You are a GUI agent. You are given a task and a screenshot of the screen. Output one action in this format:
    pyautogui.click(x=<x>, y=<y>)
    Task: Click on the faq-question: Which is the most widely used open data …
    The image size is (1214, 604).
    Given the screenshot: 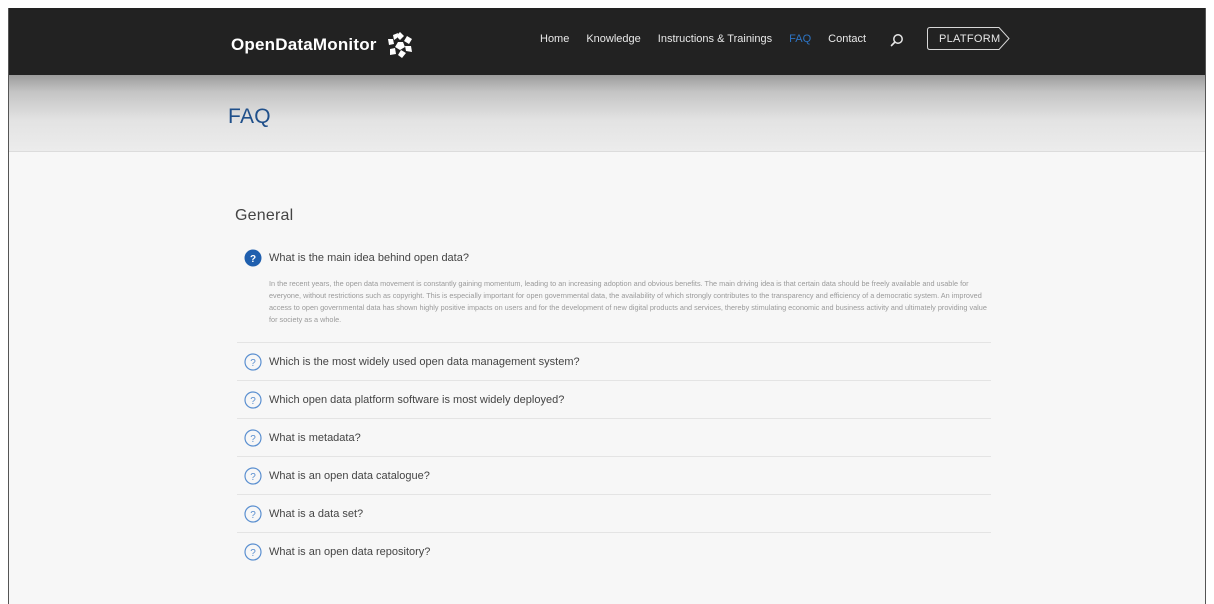 What is the action you would take?
    pyautogui.click(x=424, y=361)
    